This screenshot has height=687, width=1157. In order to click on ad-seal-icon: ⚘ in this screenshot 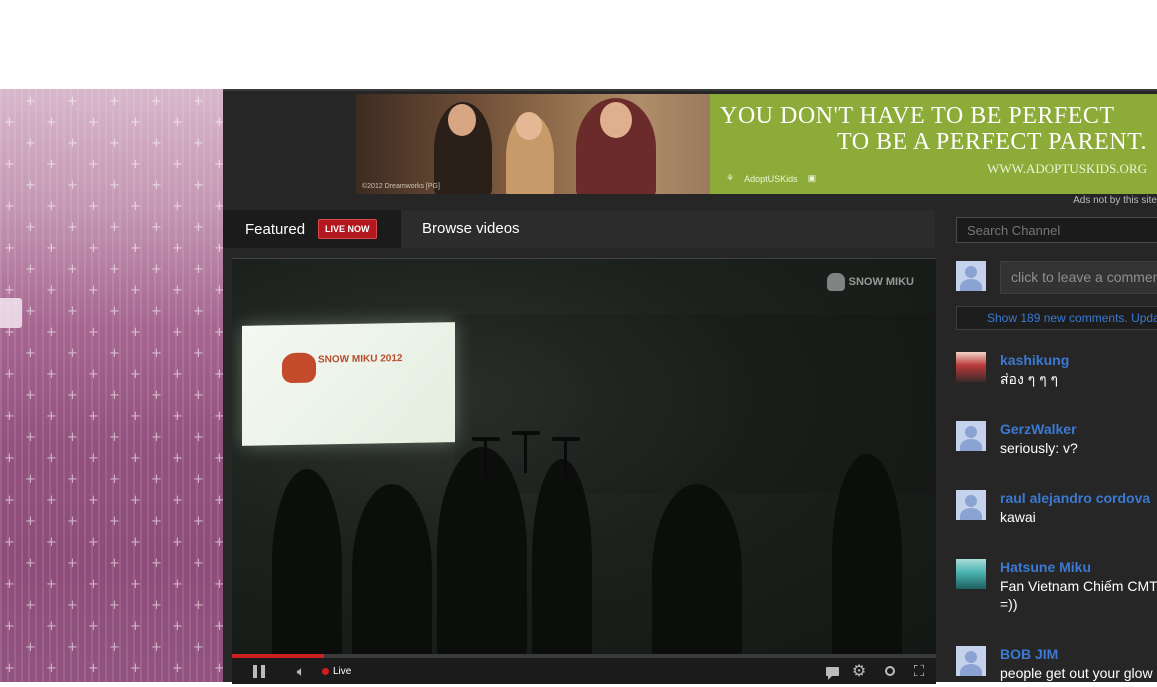, I will do `click(730, 178)`.